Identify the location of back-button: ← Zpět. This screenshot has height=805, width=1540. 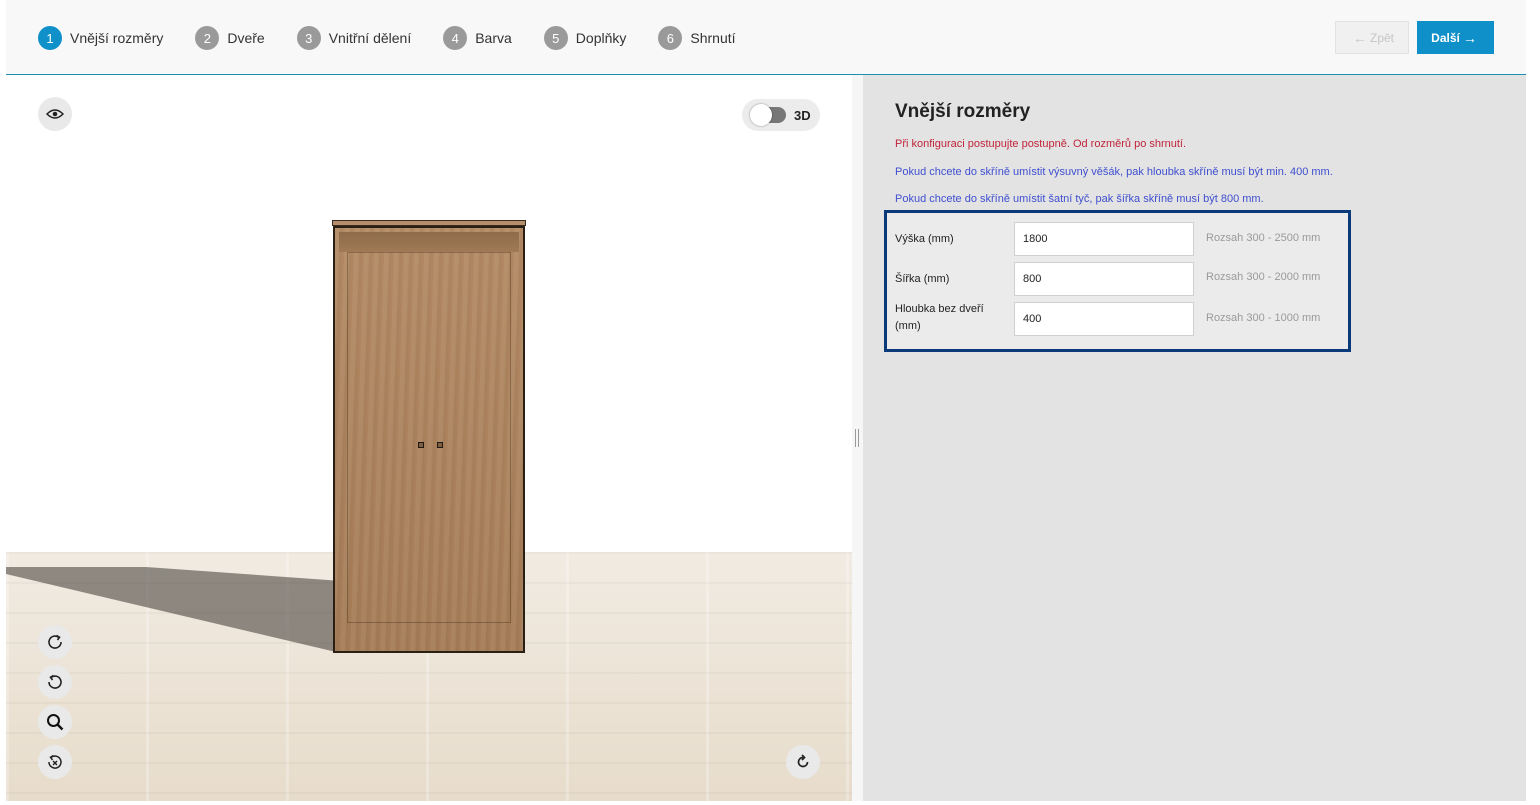
(1372, 37).